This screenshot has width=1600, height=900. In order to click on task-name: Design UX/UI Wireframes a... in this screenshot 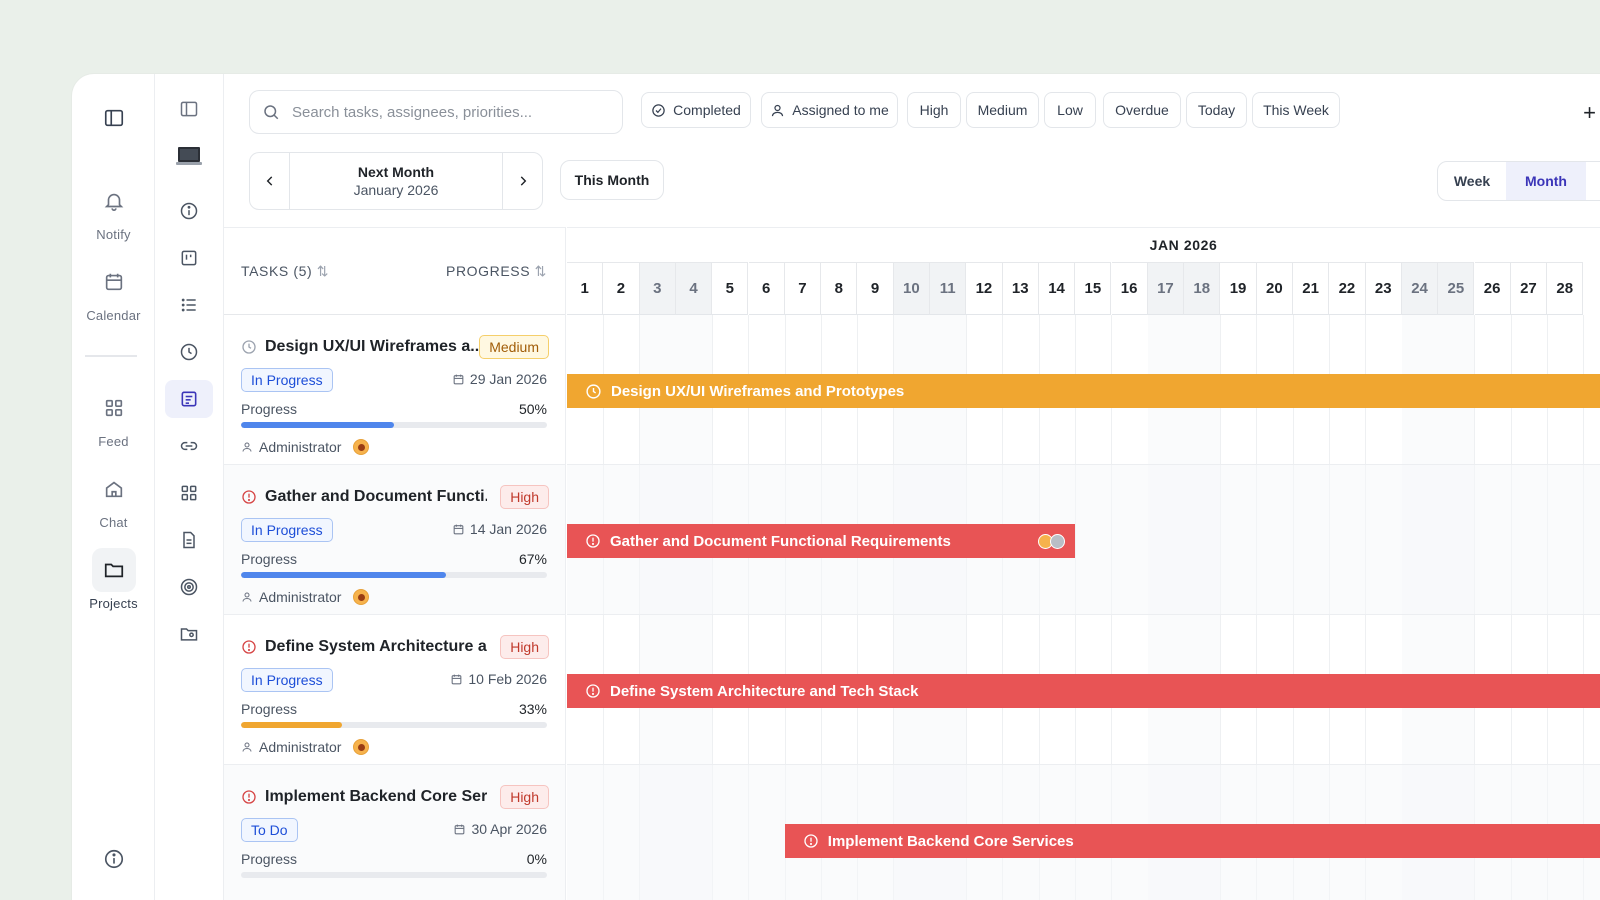, I will do `click(372, 347)`.